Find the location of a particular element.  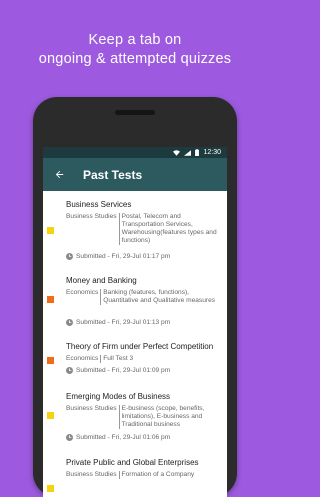

test-title: Business Services is located at coordinates (99, 204).